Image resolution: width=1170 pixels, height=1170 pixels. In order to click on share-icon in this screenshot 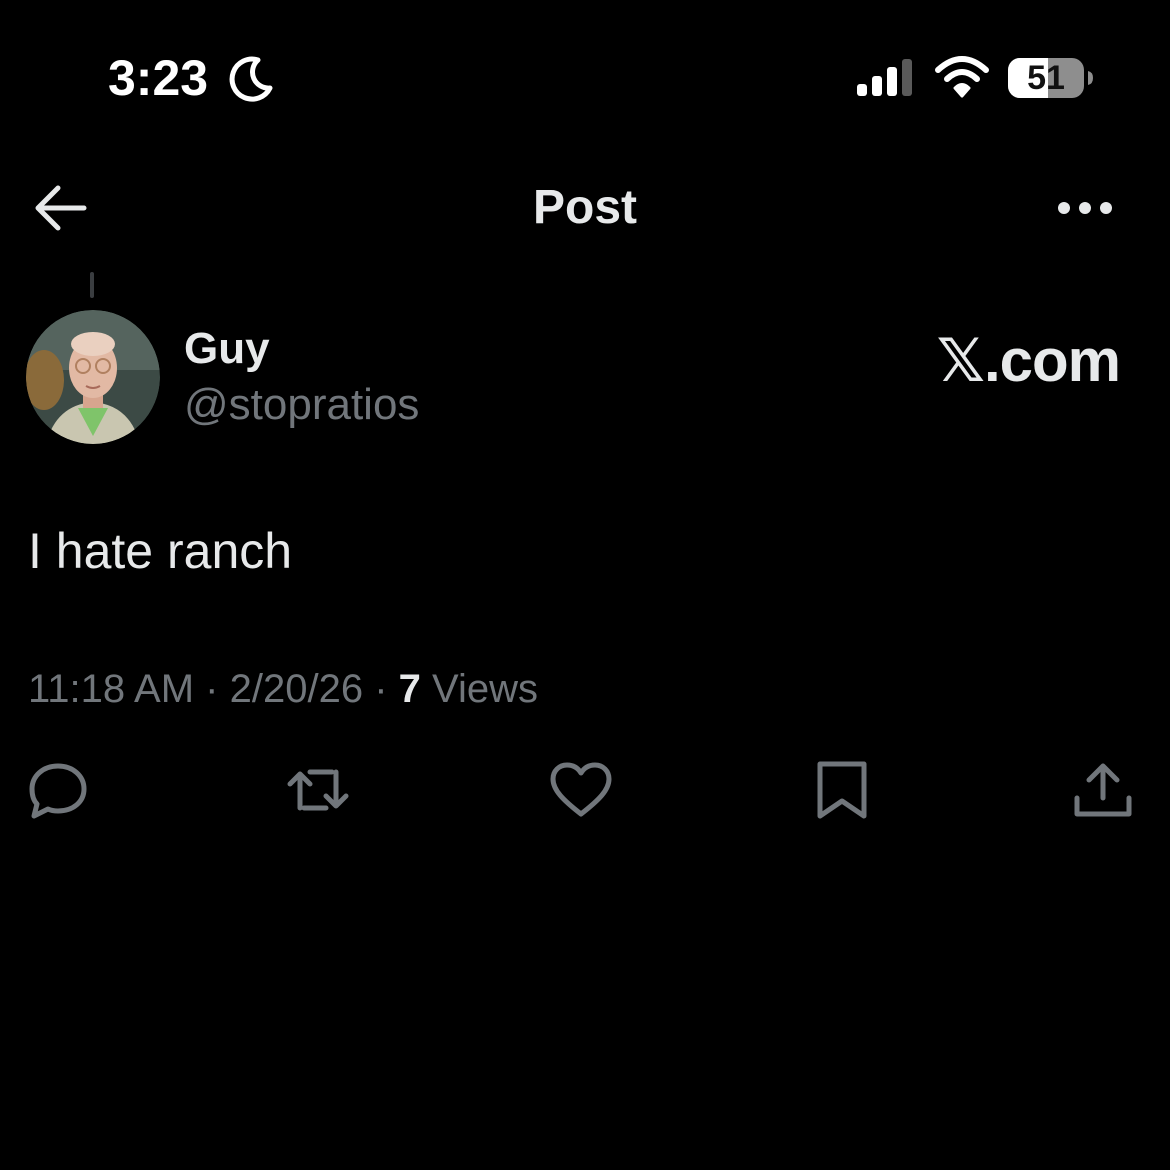, I will do `click(1103, 790)`.